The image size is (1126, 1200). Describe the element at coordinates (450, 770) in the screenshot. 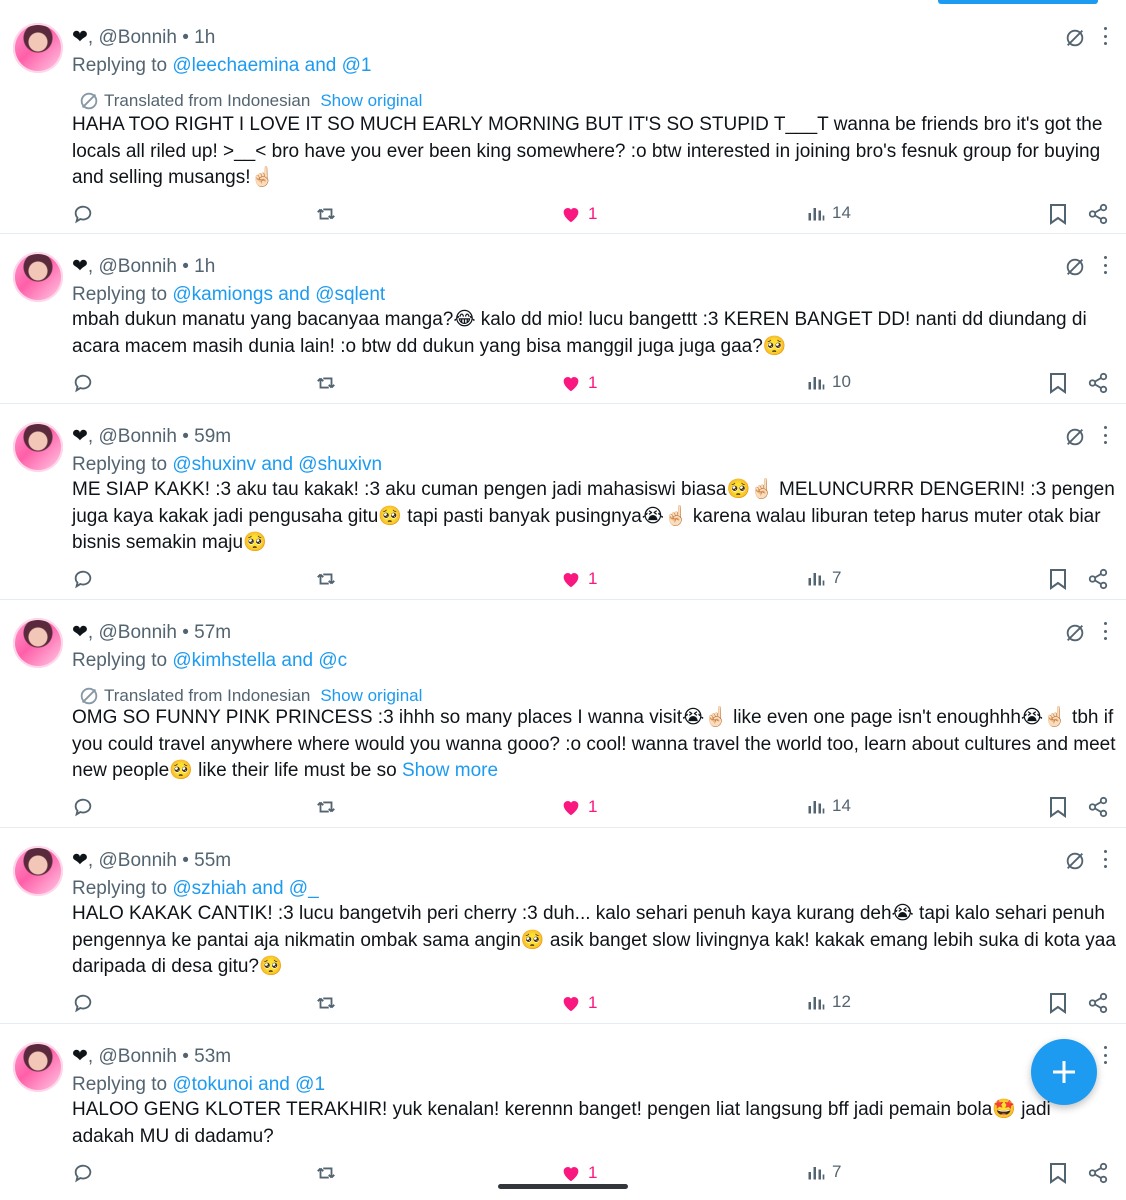

I see `show-more-link: Show more` at that location.